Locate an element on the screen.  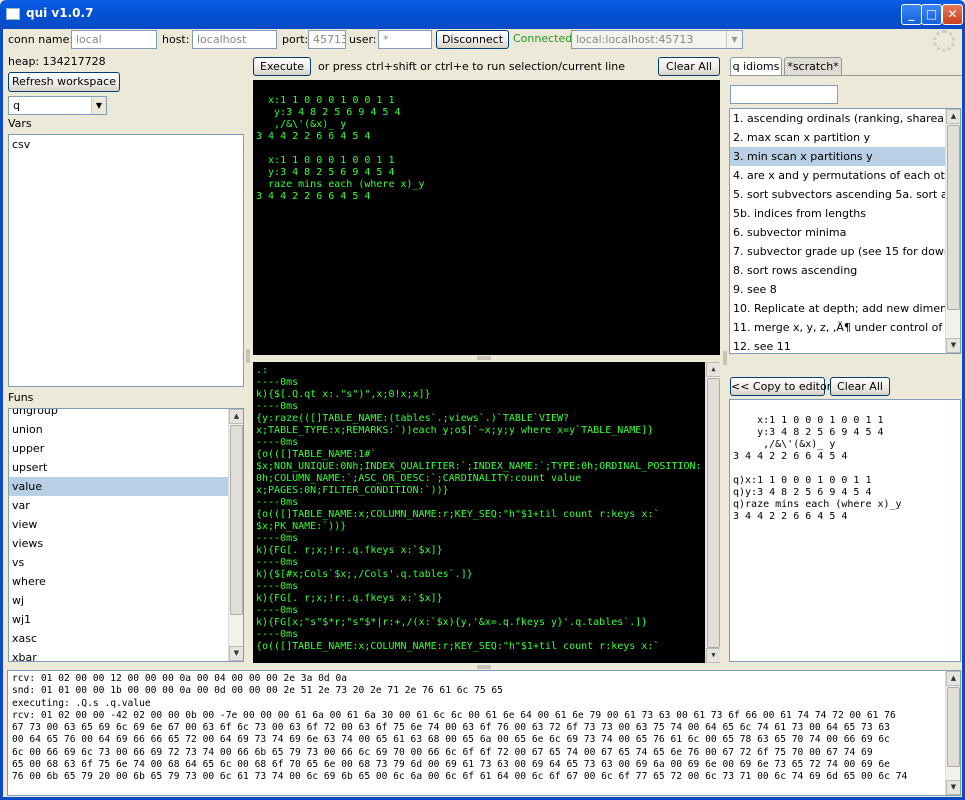
refresh-workspace-button: Refresh workspace is located at coordinates (64, 82).